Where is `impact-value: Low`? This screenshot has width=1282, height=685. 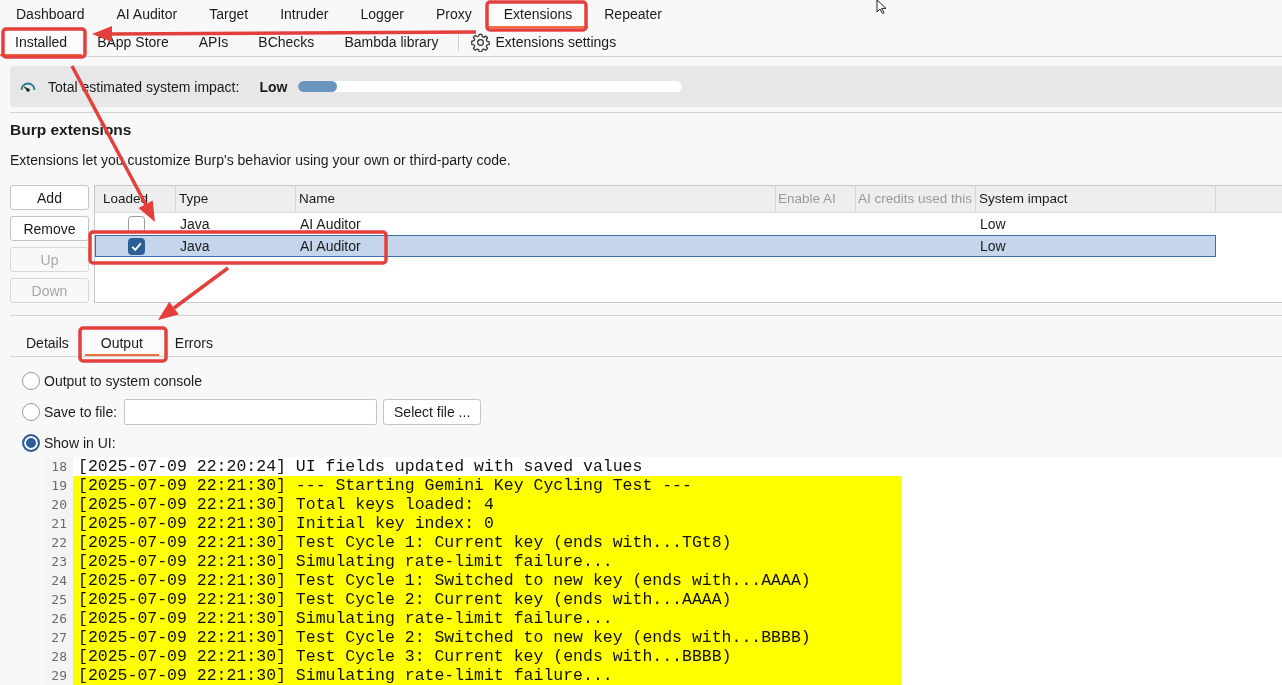 impact-value: Low is located at coordinates (273, 86).